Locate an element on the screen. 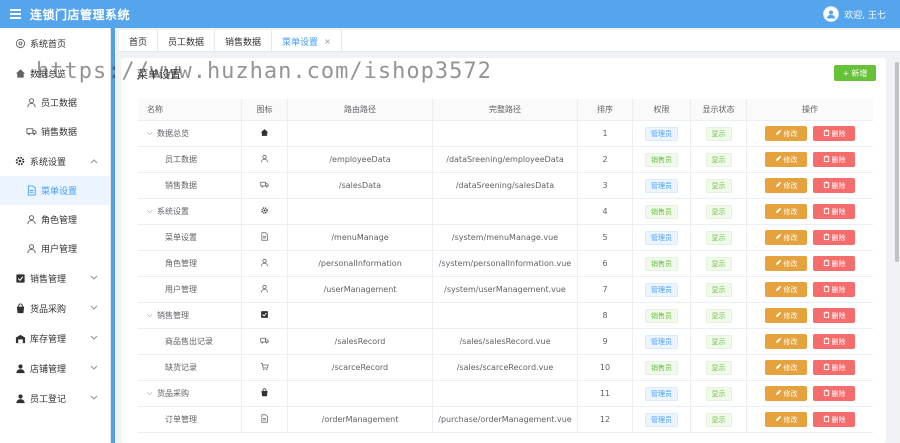 This screenshot has width=900, height=443. tab-bar: 首页 员工数据 销售数据 菜单设置 × is located at coordinates (509, 41).